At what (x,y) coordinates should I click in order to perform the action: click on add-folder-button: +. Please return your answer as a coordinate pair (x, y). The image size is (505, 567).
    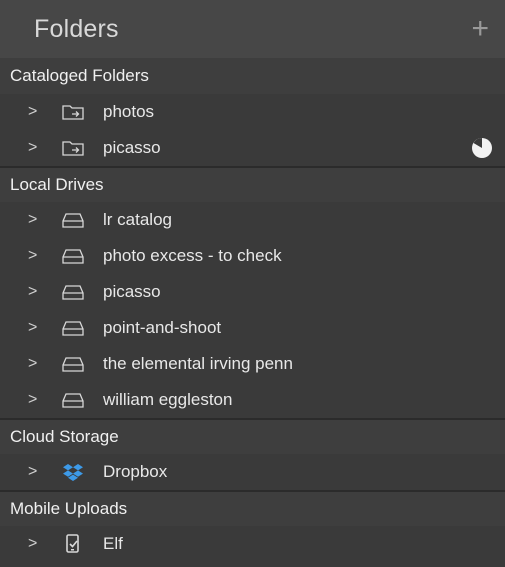
    Looking at the image, I should click on (480, 29).